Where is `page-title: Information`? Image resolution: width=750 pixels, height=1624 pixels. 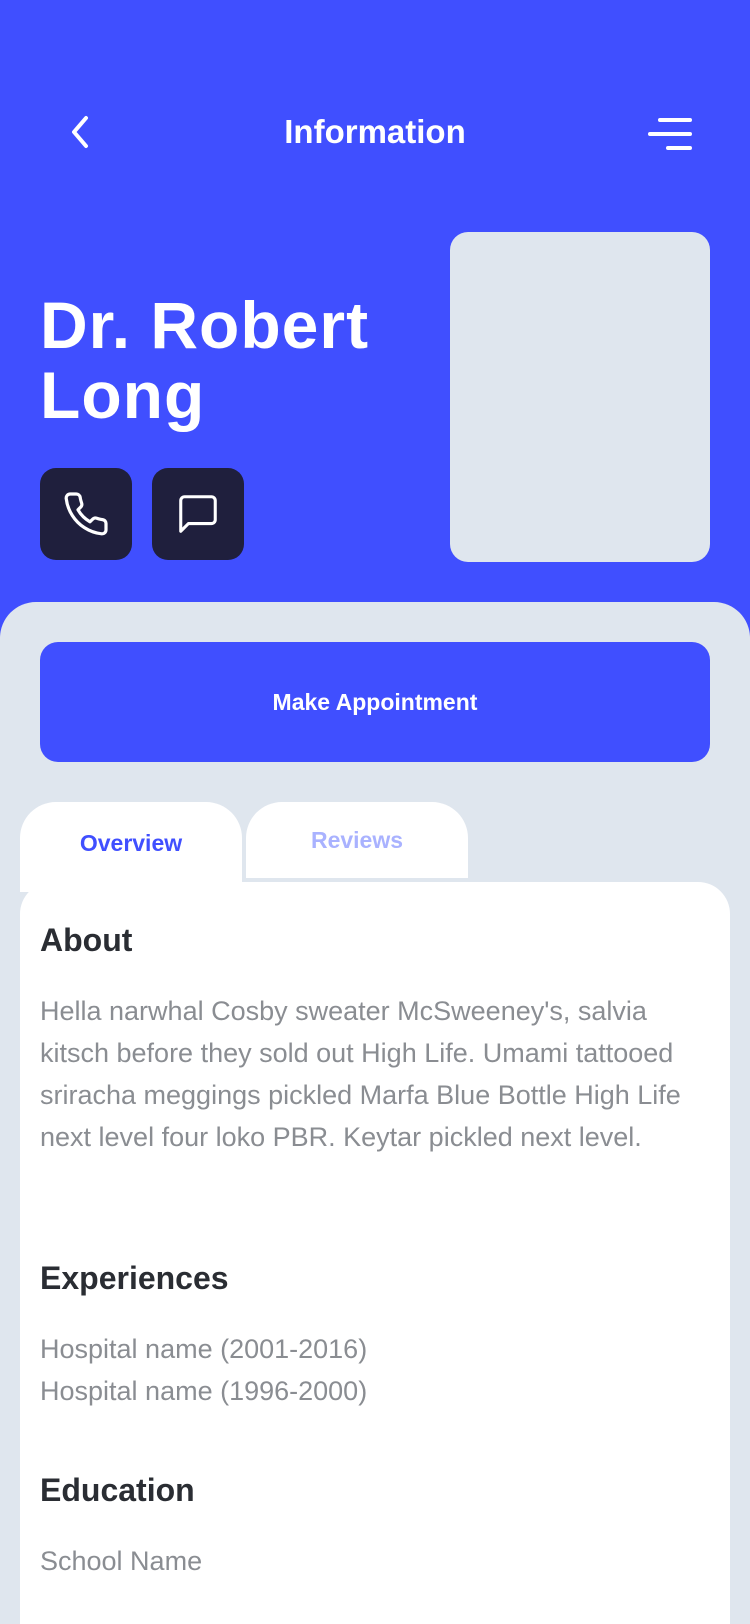 page-title: Information is located at coordinates (375, 131).